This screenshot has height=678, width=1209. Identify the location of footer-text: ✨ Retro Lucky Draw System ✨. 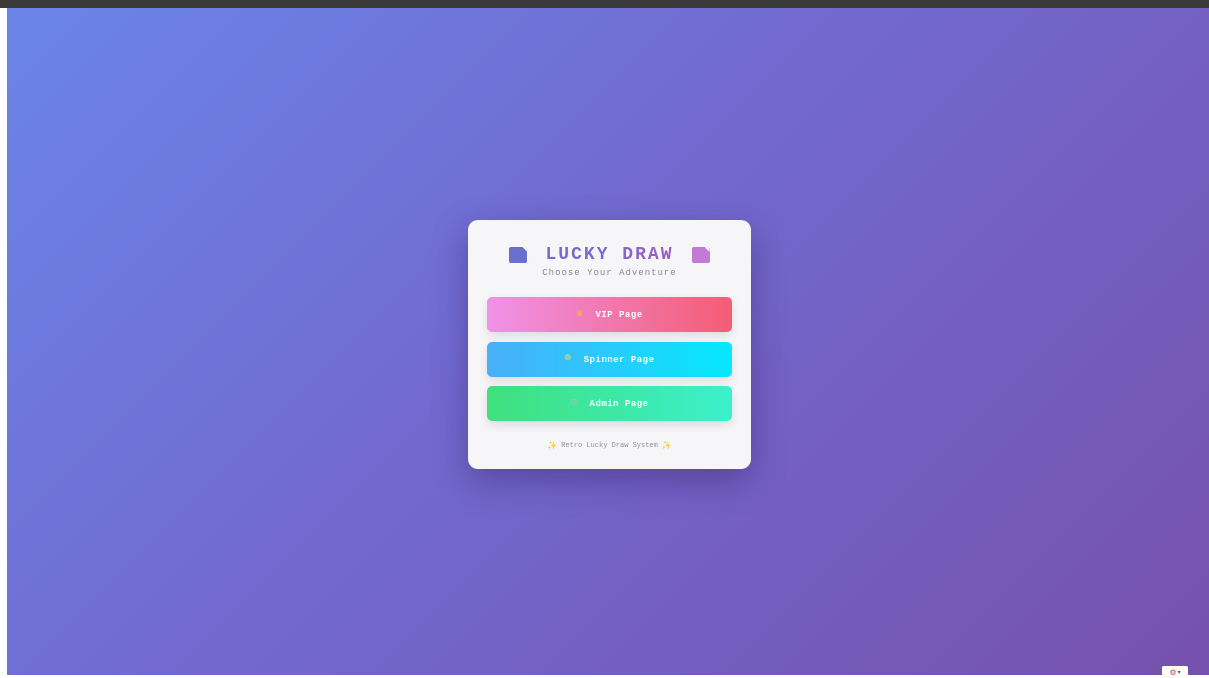
(609, 446).